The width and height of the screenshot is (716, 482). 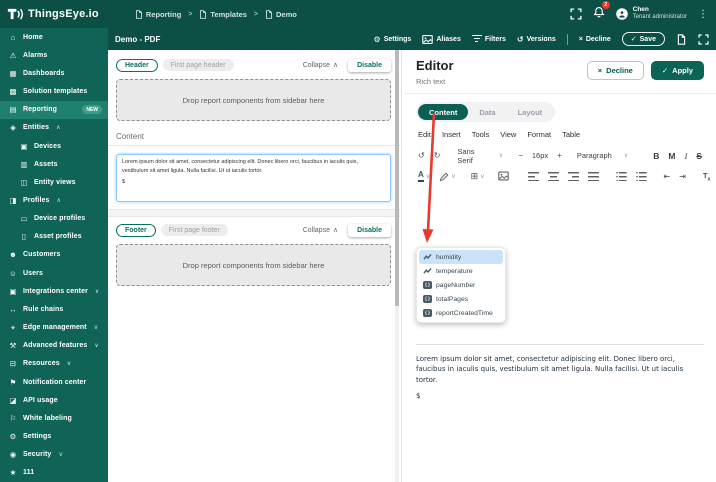 What do you see at coordinates (369, 65) in the screenshot?
I see `disable-header-button: Disable` at bounding box center [369, 65].